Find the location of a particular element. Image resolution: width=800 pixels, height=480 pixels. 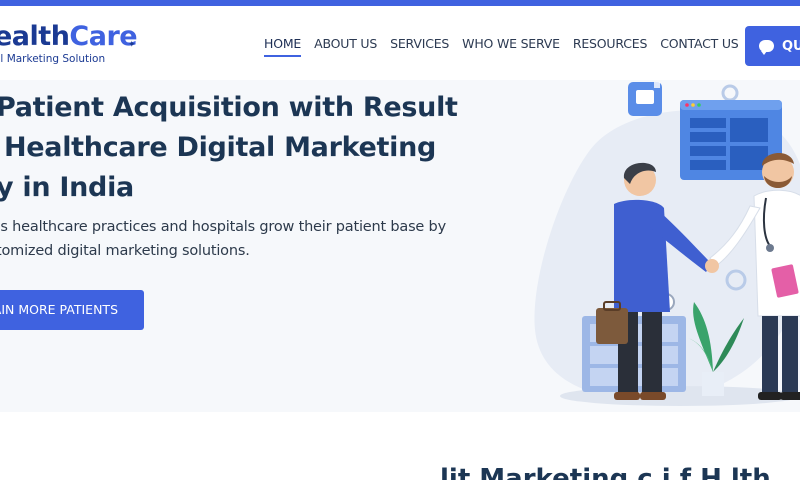

nav-item-contact-us: CONTACT US is located at coordinates (699, 46).